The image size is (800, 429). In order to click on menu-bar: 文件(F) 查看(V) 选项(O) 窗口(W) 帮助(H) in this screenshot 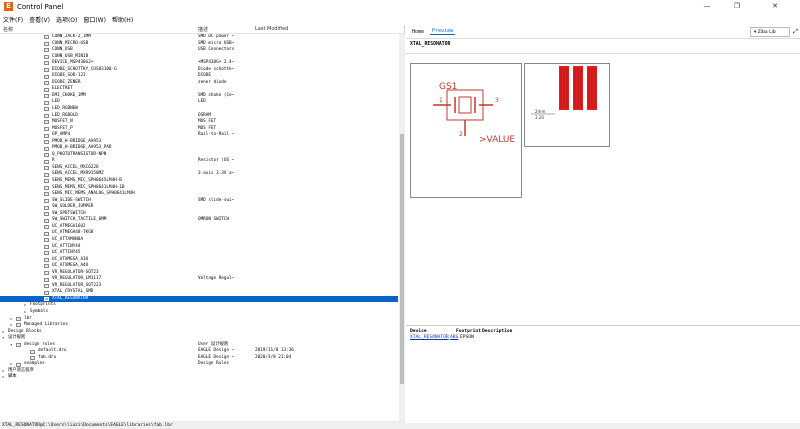, I will do `click(68, 19)`.